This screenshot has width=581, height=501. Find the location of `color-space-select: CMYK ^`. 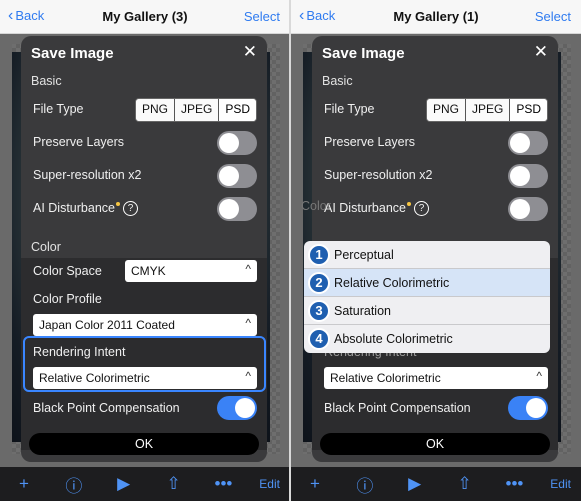

color-space-select: CMYK ^ is located at coordinates (191, 271).